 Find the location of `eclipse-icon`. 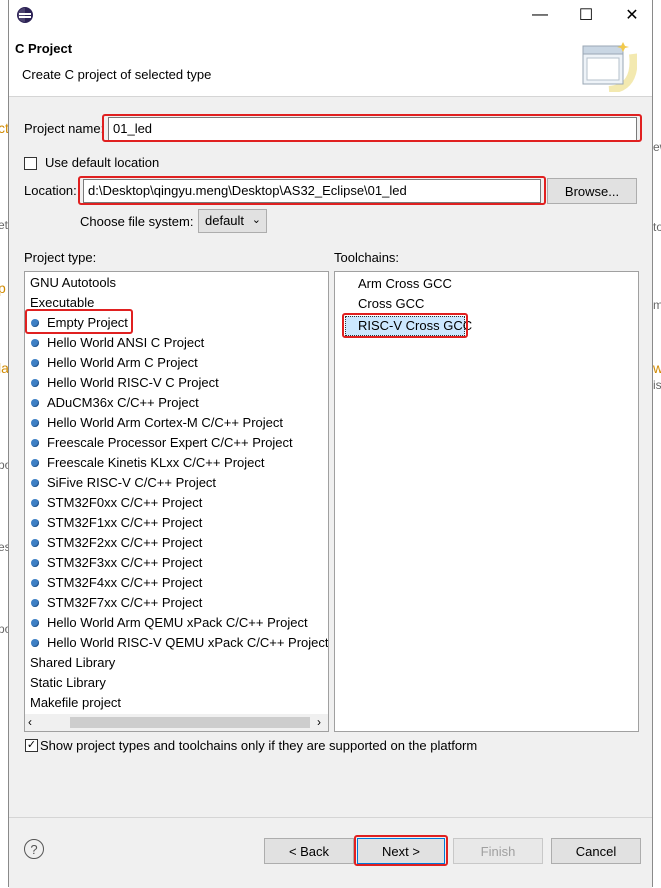

eclipse-icon is located at coordinates (25, 15).